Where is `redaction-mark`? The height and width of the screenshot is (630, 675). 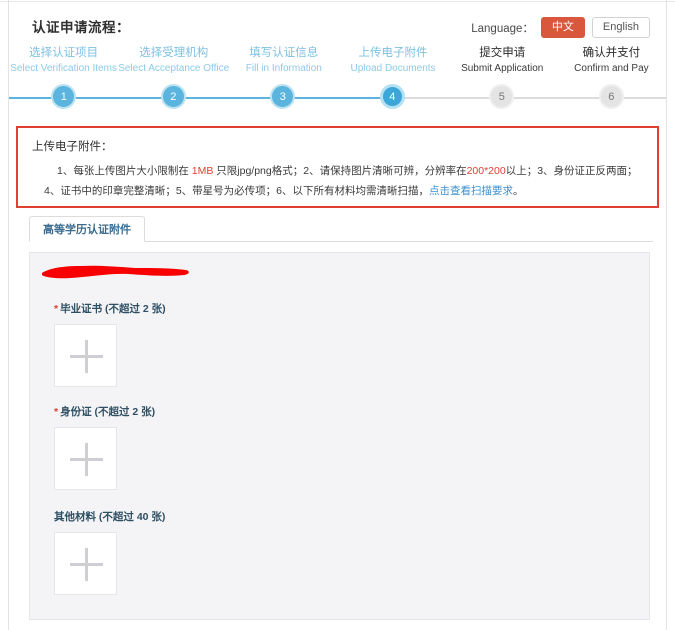
redaction-mark is located at coordinates (115, 272).